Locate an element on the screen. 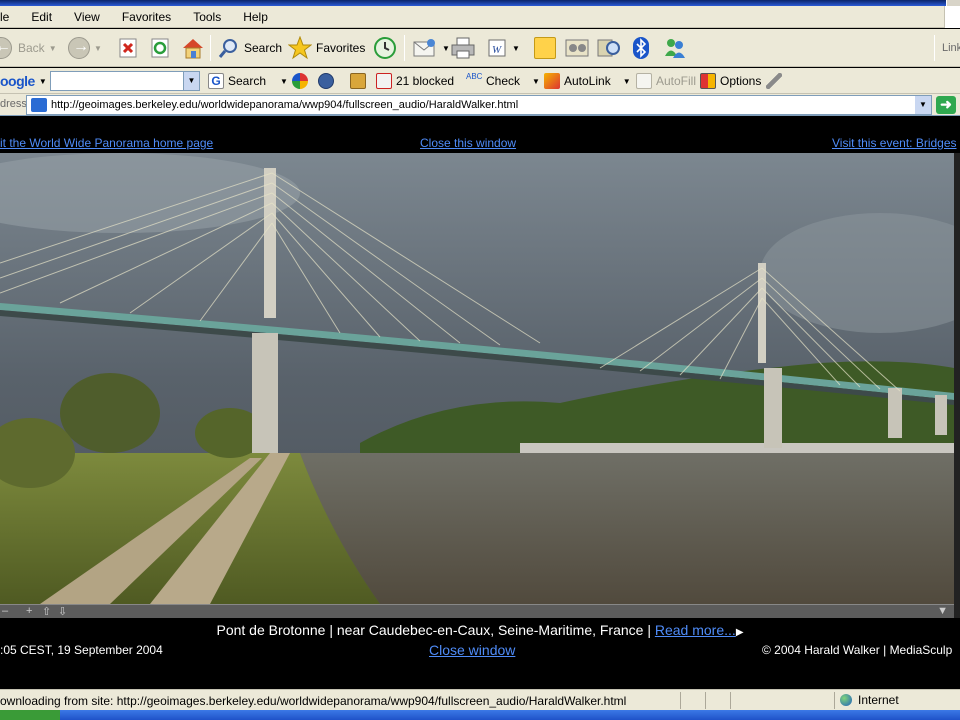 The width and height of the screenshot is (960, 720). links-label: Link is located at coordinates (951, 48).